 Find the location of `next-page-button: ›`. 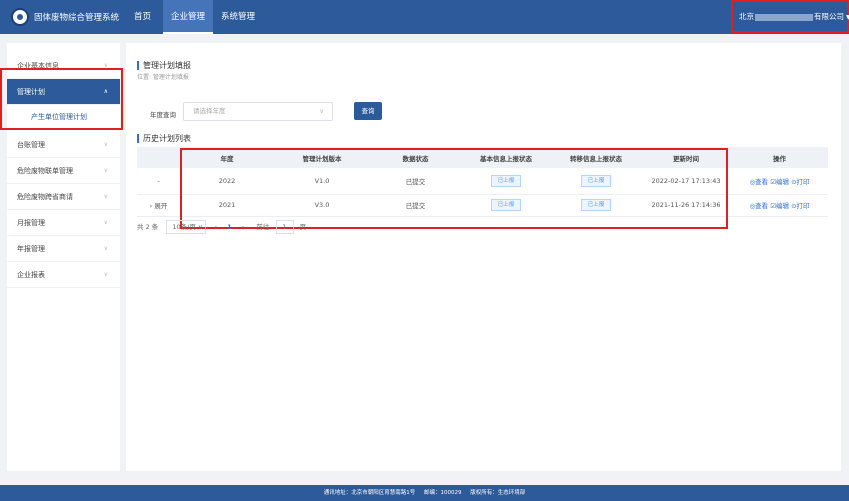

next-page-button: › is located at coordinates (243, 227).